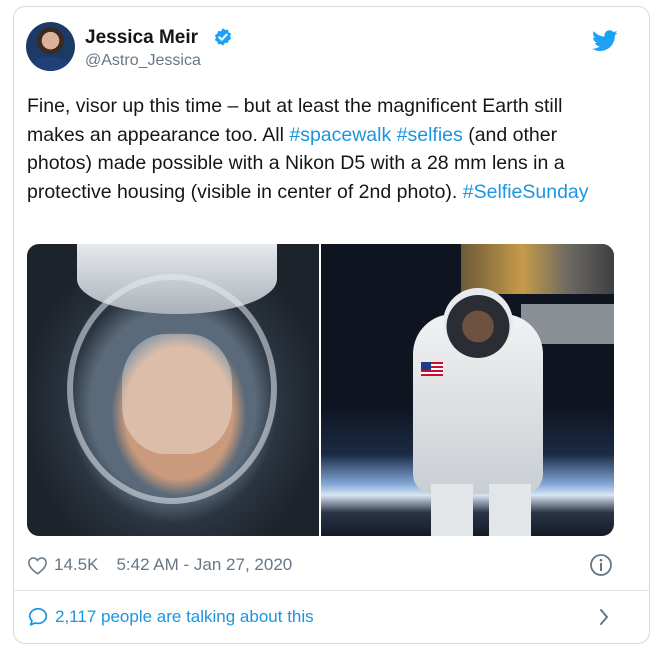  Describe the element at coordinates (537, 269) in the screenshot. I see `station-truss` at that location.